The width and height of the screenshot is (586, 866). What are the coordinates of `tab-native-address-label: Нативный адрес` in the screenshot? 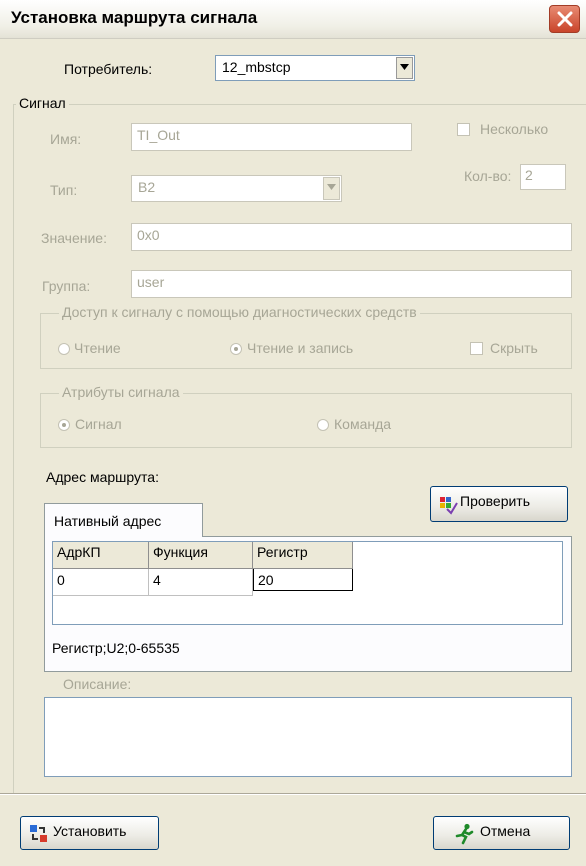 It's located at (108, 521).